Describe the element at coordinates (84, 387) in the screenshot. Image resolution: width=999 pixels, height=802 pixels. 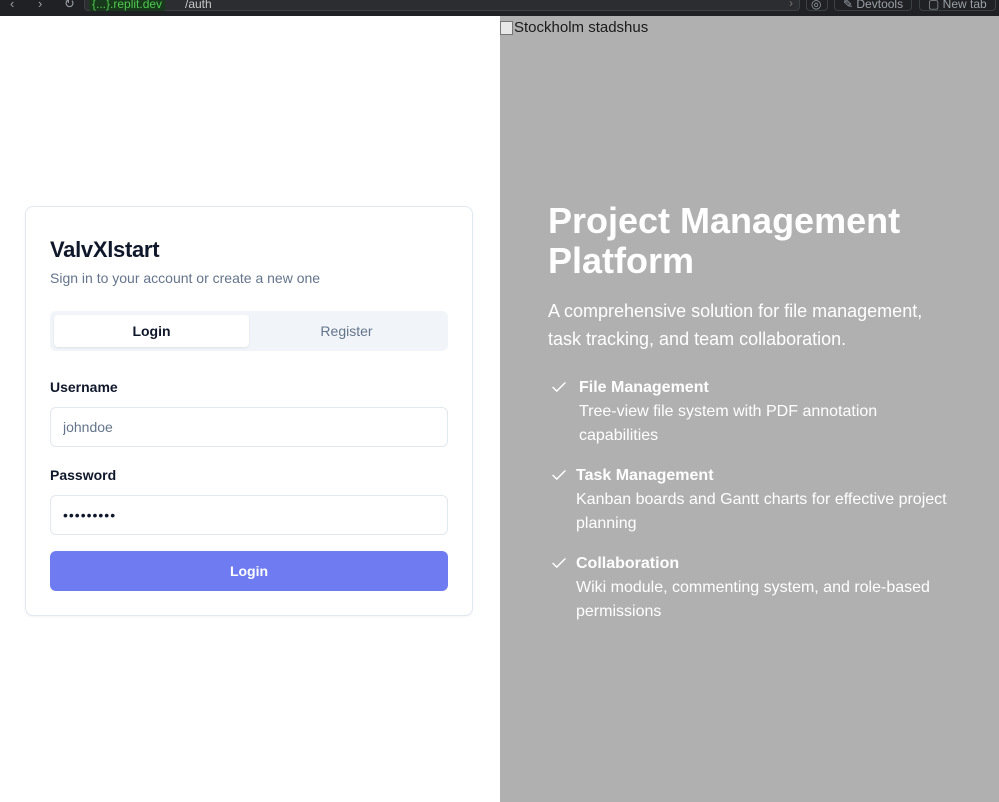
I see `username-label: Username` at that location.